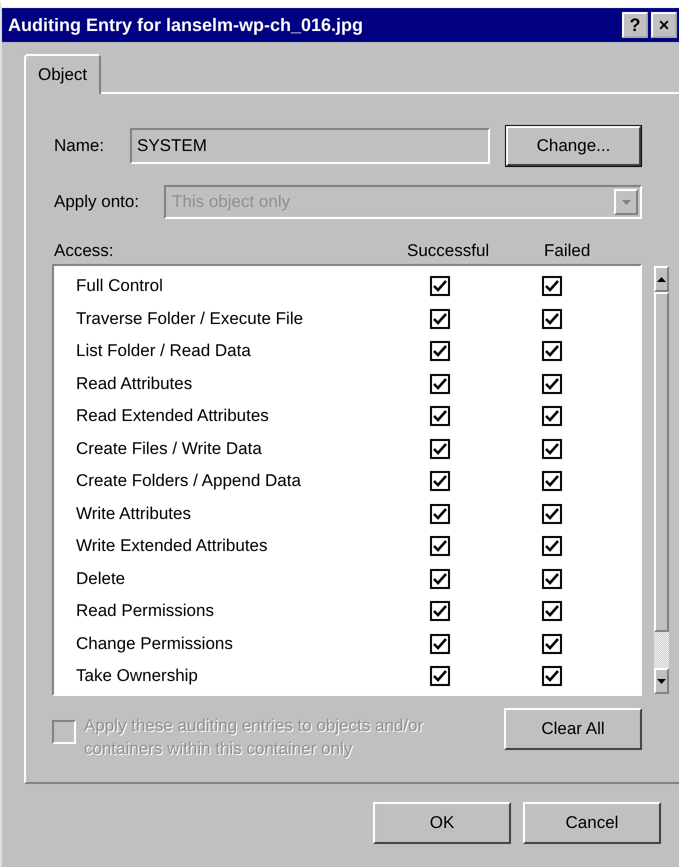  I want to click on permission-label: Traverse Folder / Execute File, so click(190, 318).